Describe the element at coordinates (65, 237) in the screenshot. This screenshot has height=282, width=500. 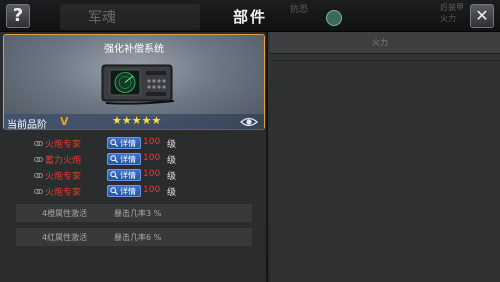
I see `attribute-label: 4红属性激活` at that location.